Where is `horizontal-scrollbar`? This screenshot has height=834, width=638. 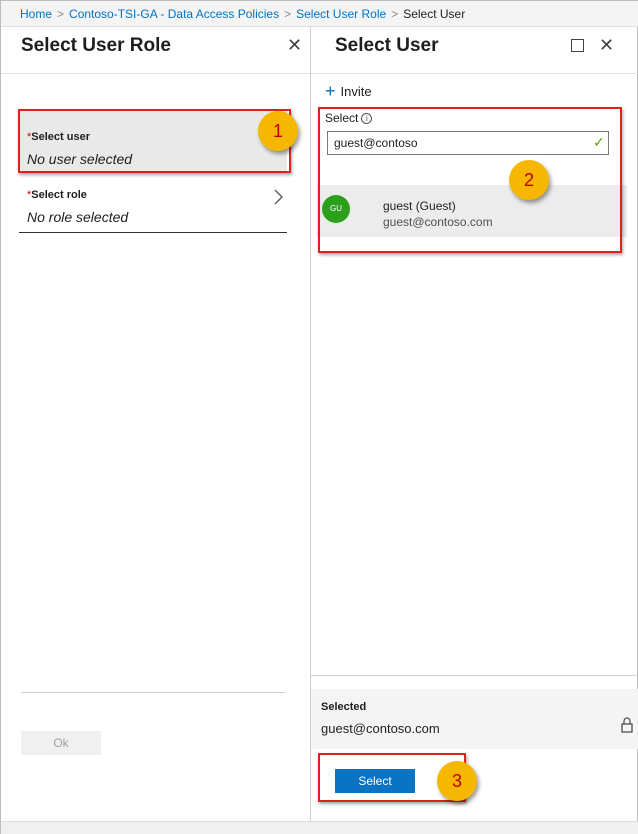 horizontal-scrollbar is located at coordinates (319, 827).